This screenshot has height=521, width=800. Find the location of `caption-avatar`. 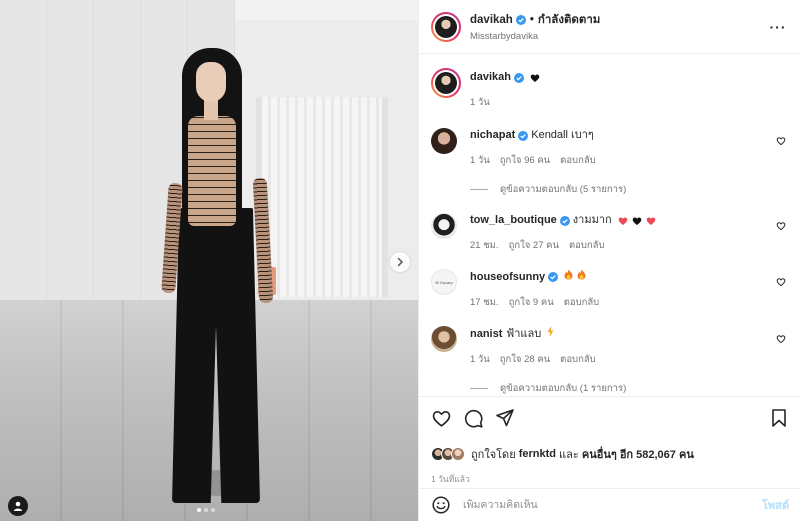

caption-avatar is located at coordinates (446, 83).